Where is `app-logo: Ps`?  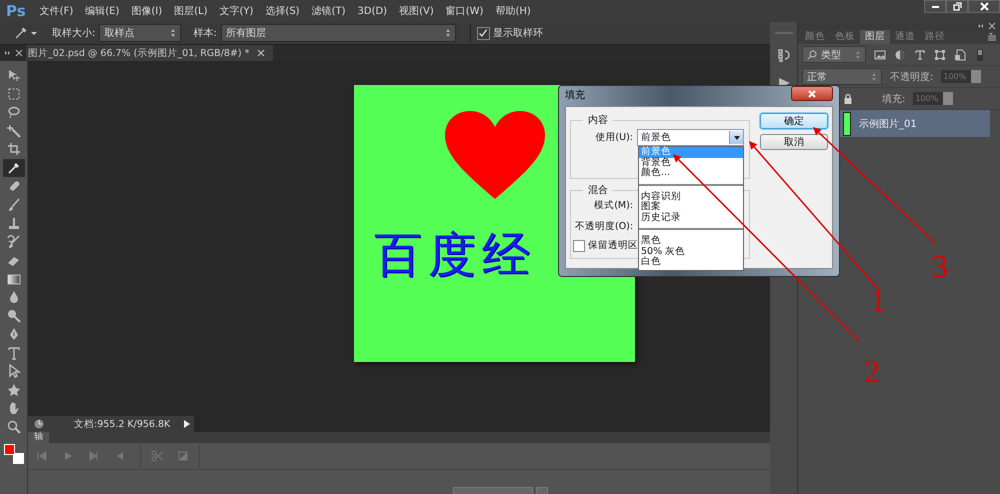
app-logo: Ps is located at coordinates (16, 11).